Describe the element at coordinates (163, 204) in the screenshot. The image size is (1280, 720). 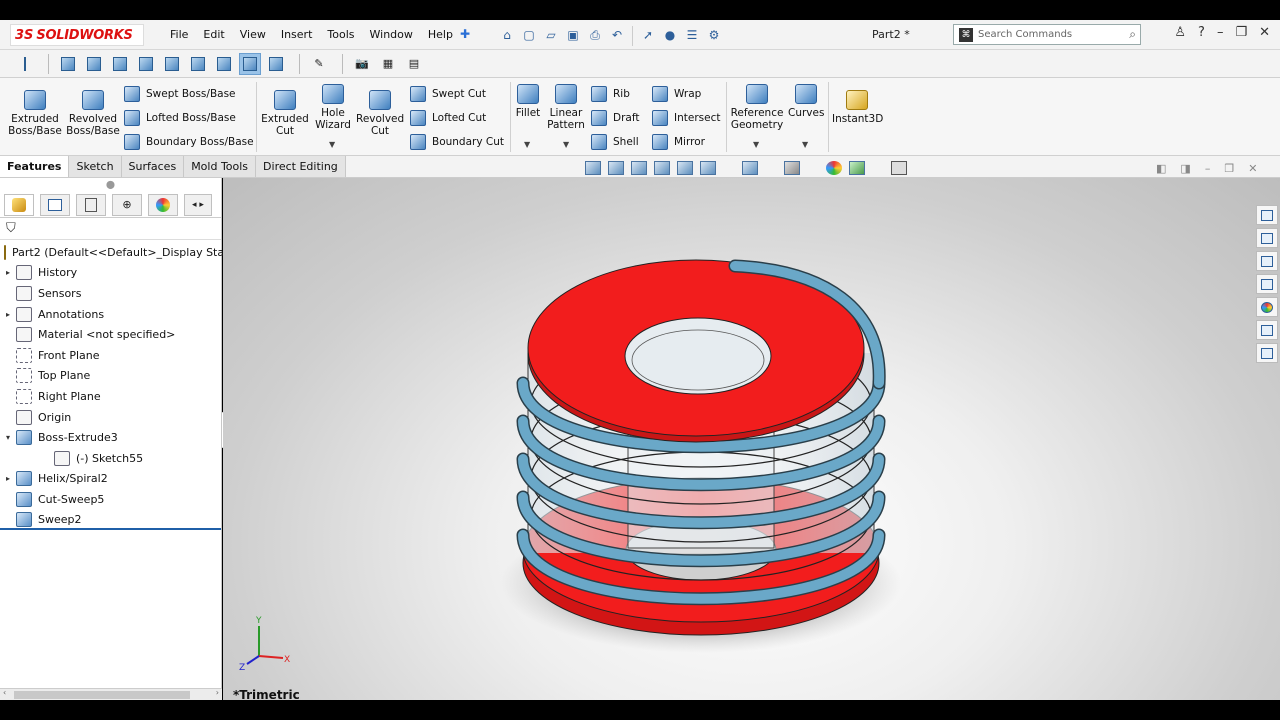
I see `display-manager-tab-icon` at that location.